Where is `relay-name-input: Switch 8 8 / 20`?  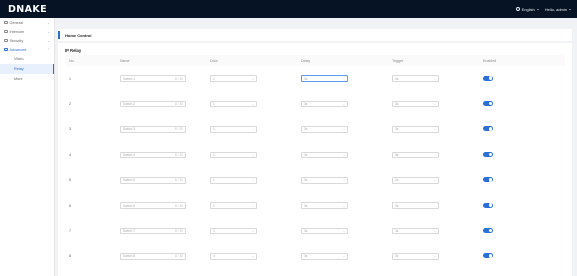
relay-name-input: Switch 8 8 / 20 is located at coordinates (153, 256).